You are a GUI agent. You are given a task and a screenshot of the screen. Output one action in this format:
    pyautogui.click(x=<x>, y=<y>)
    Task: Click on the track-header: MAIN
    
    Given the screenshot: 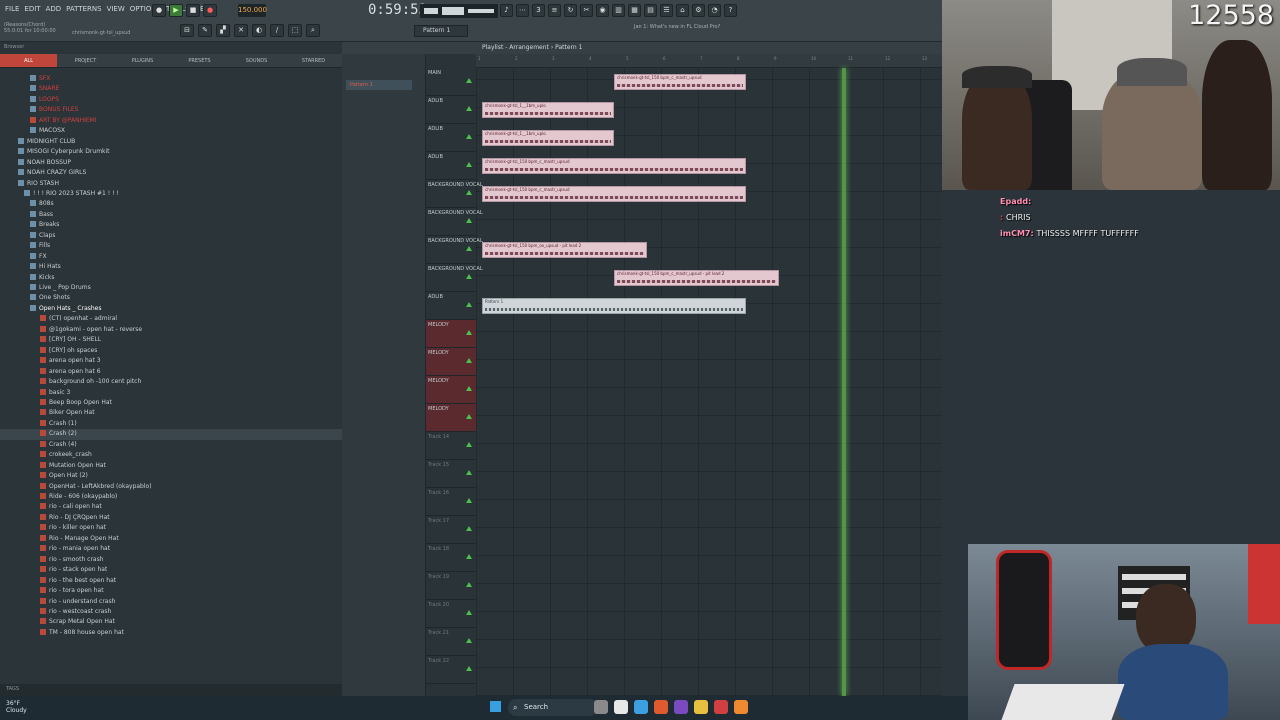 What is the action you would take?
    pyautogui.click(x=451, y=82)
    